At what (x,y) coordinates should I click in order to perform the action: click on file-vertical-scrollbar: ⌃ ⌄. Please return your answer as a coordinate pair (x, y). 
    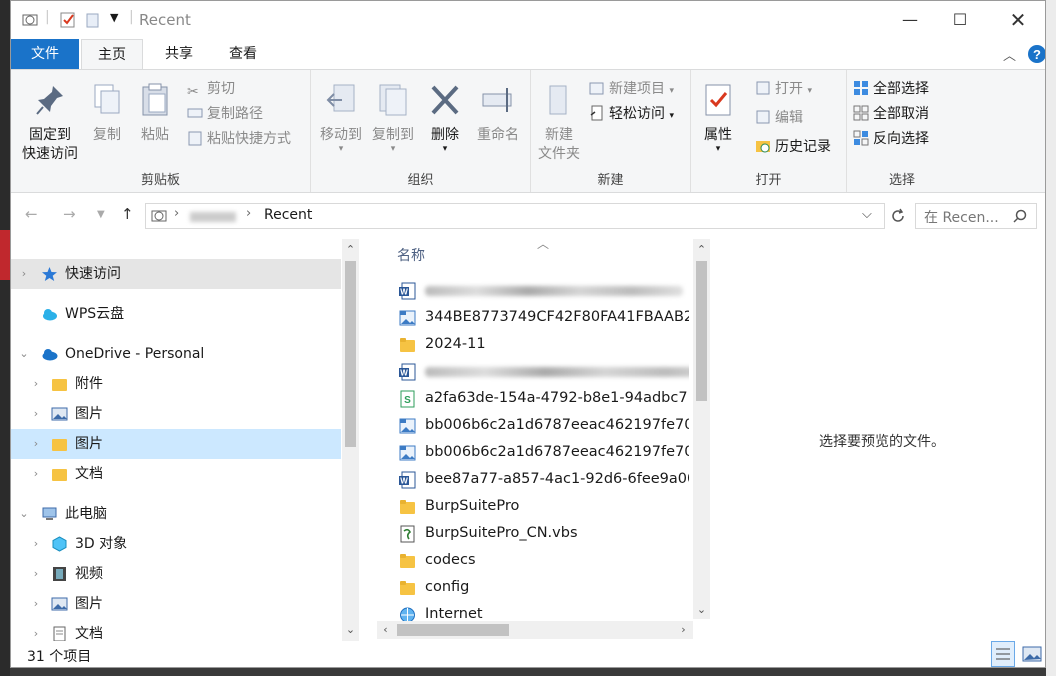
    Looking at the image, I should click on (701, 429).